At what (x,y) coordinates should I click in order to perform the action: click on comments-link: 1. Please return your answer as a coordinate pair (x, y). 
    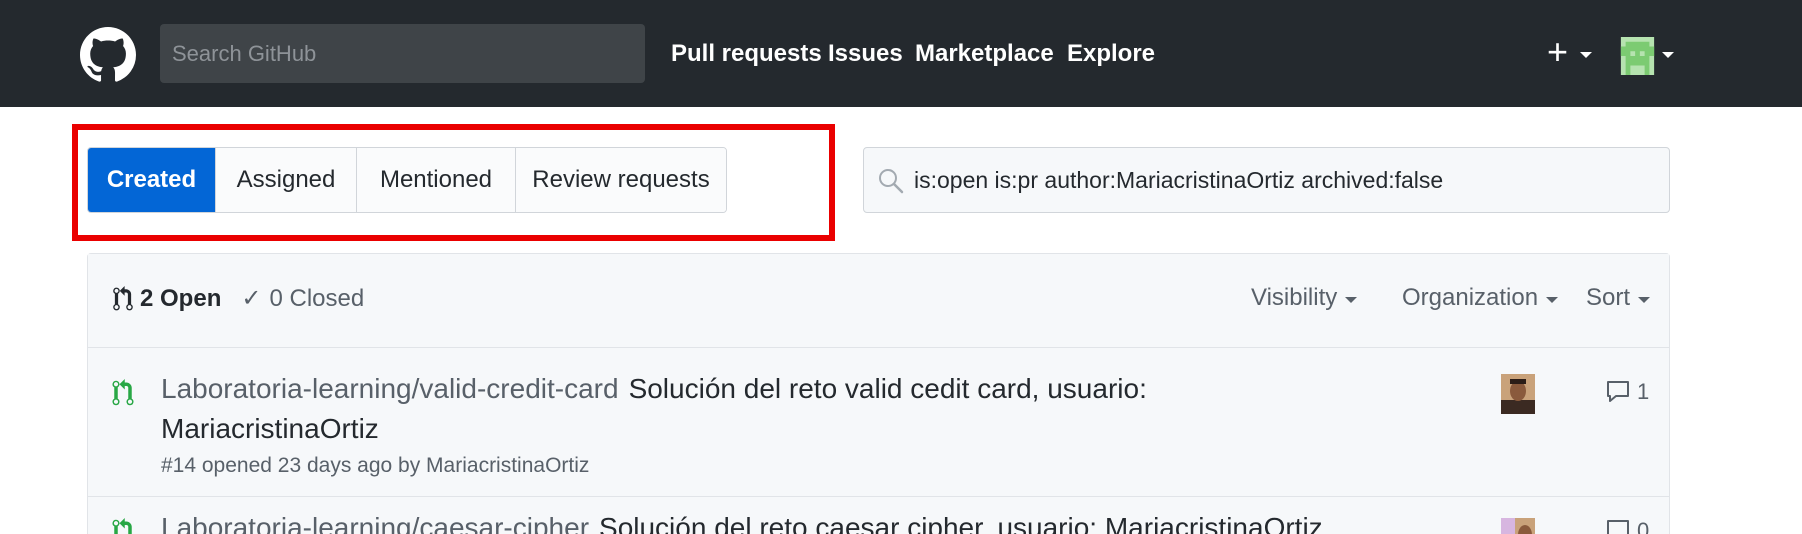
    Looking at the image, I should click on (1627, 392).